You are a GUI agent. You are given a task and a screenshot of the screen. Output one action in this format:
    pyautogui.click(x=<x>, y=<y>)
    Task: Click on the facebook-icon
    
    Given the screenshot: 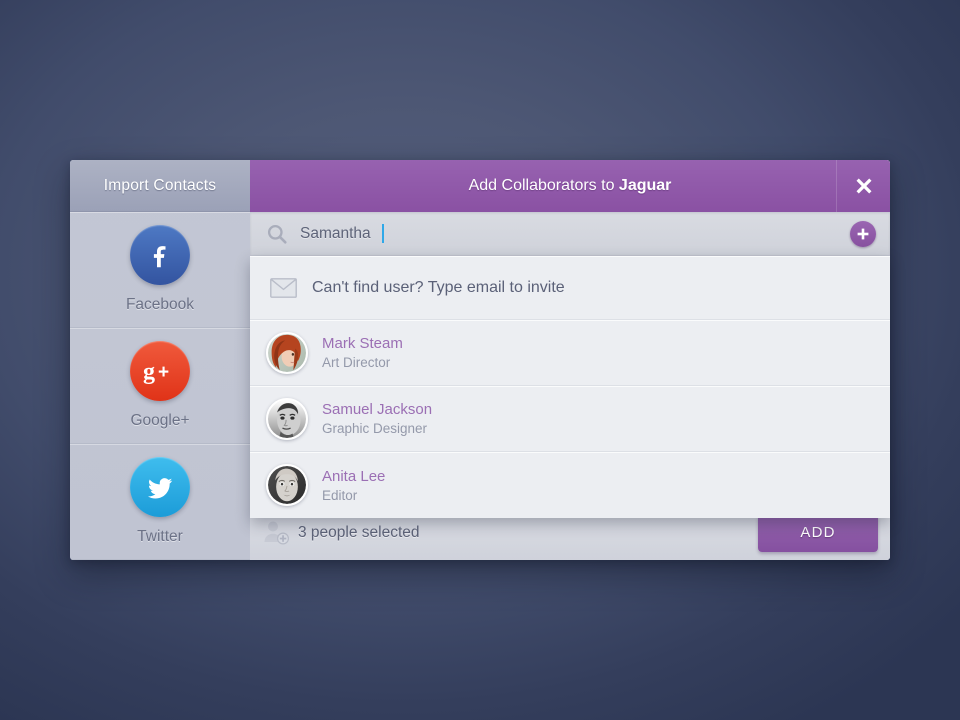 What is the action you would take?
    pyautogui.click(x=160, y=255)
    